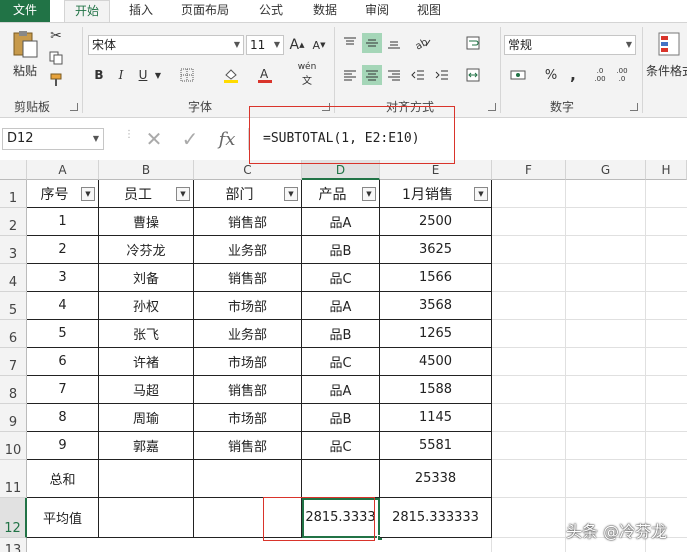 The height and width of the screenshot is (552, 687). I want to click on table-cell: 7, so click(63, 390).